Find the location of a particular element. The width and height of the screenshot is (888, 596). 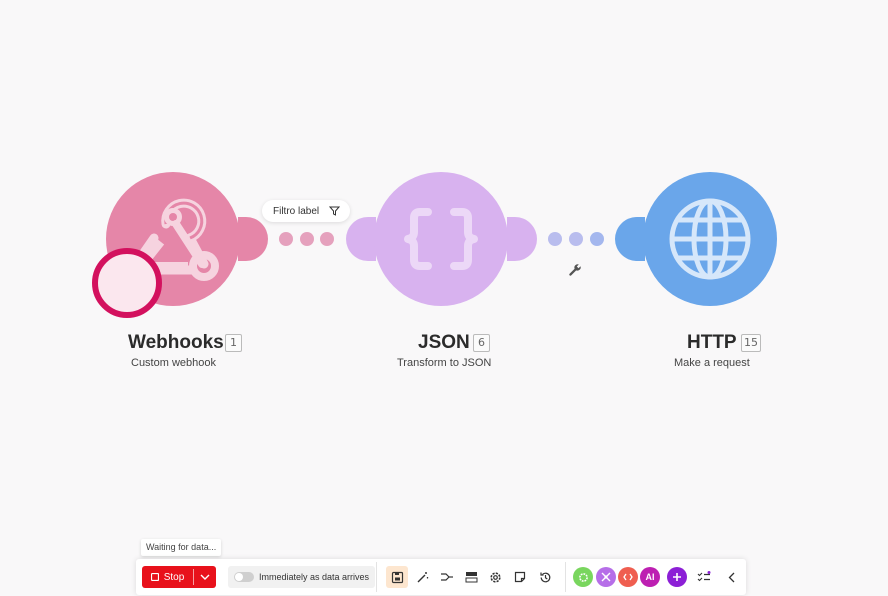

ai-tools-button: AI is located at coordinates (650, 577).